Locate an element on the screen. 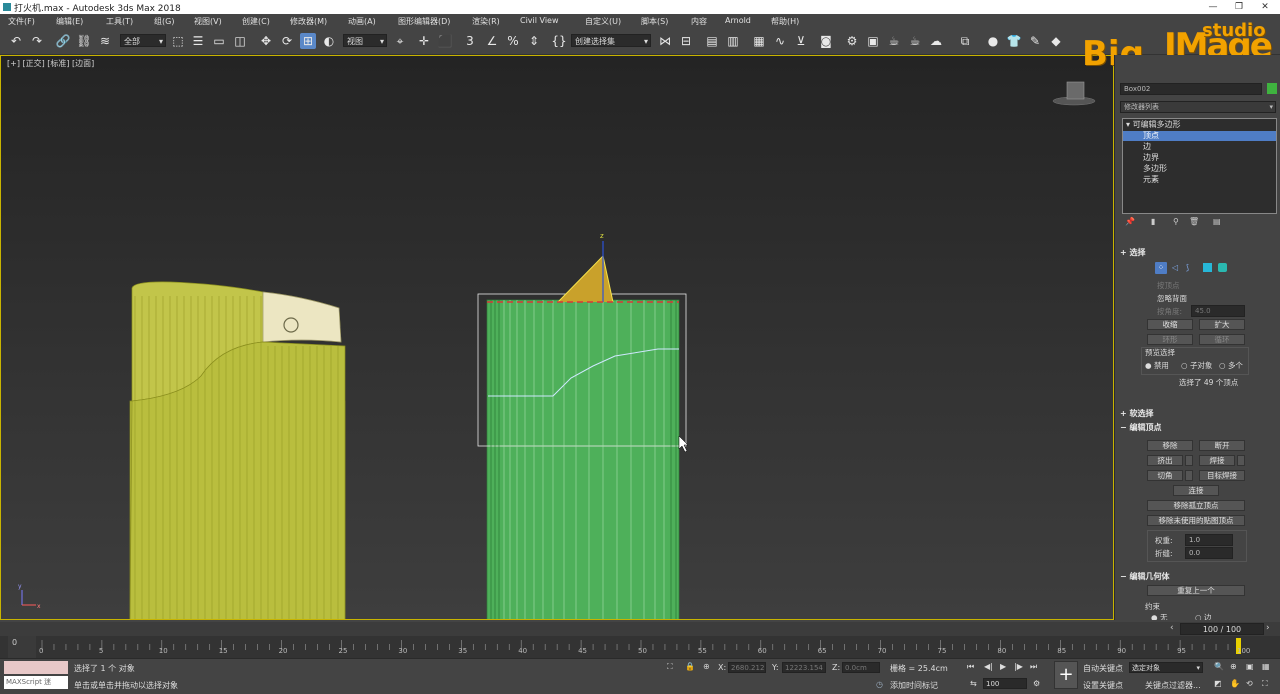 Image resolution: width=1280 pixels, height=694 pixels. pivot-center-icon: ⌖ is located at coordinates (400, 41).